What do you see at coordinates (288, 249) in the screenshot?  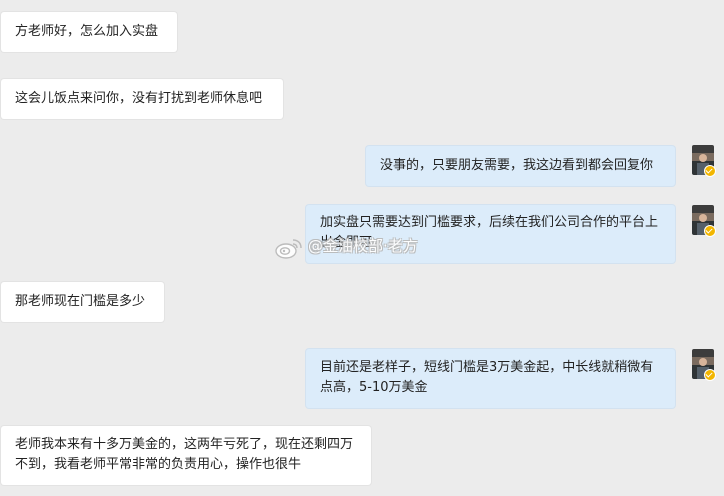 I see `weibo-logo-icon` at bounding box center [288, 249].